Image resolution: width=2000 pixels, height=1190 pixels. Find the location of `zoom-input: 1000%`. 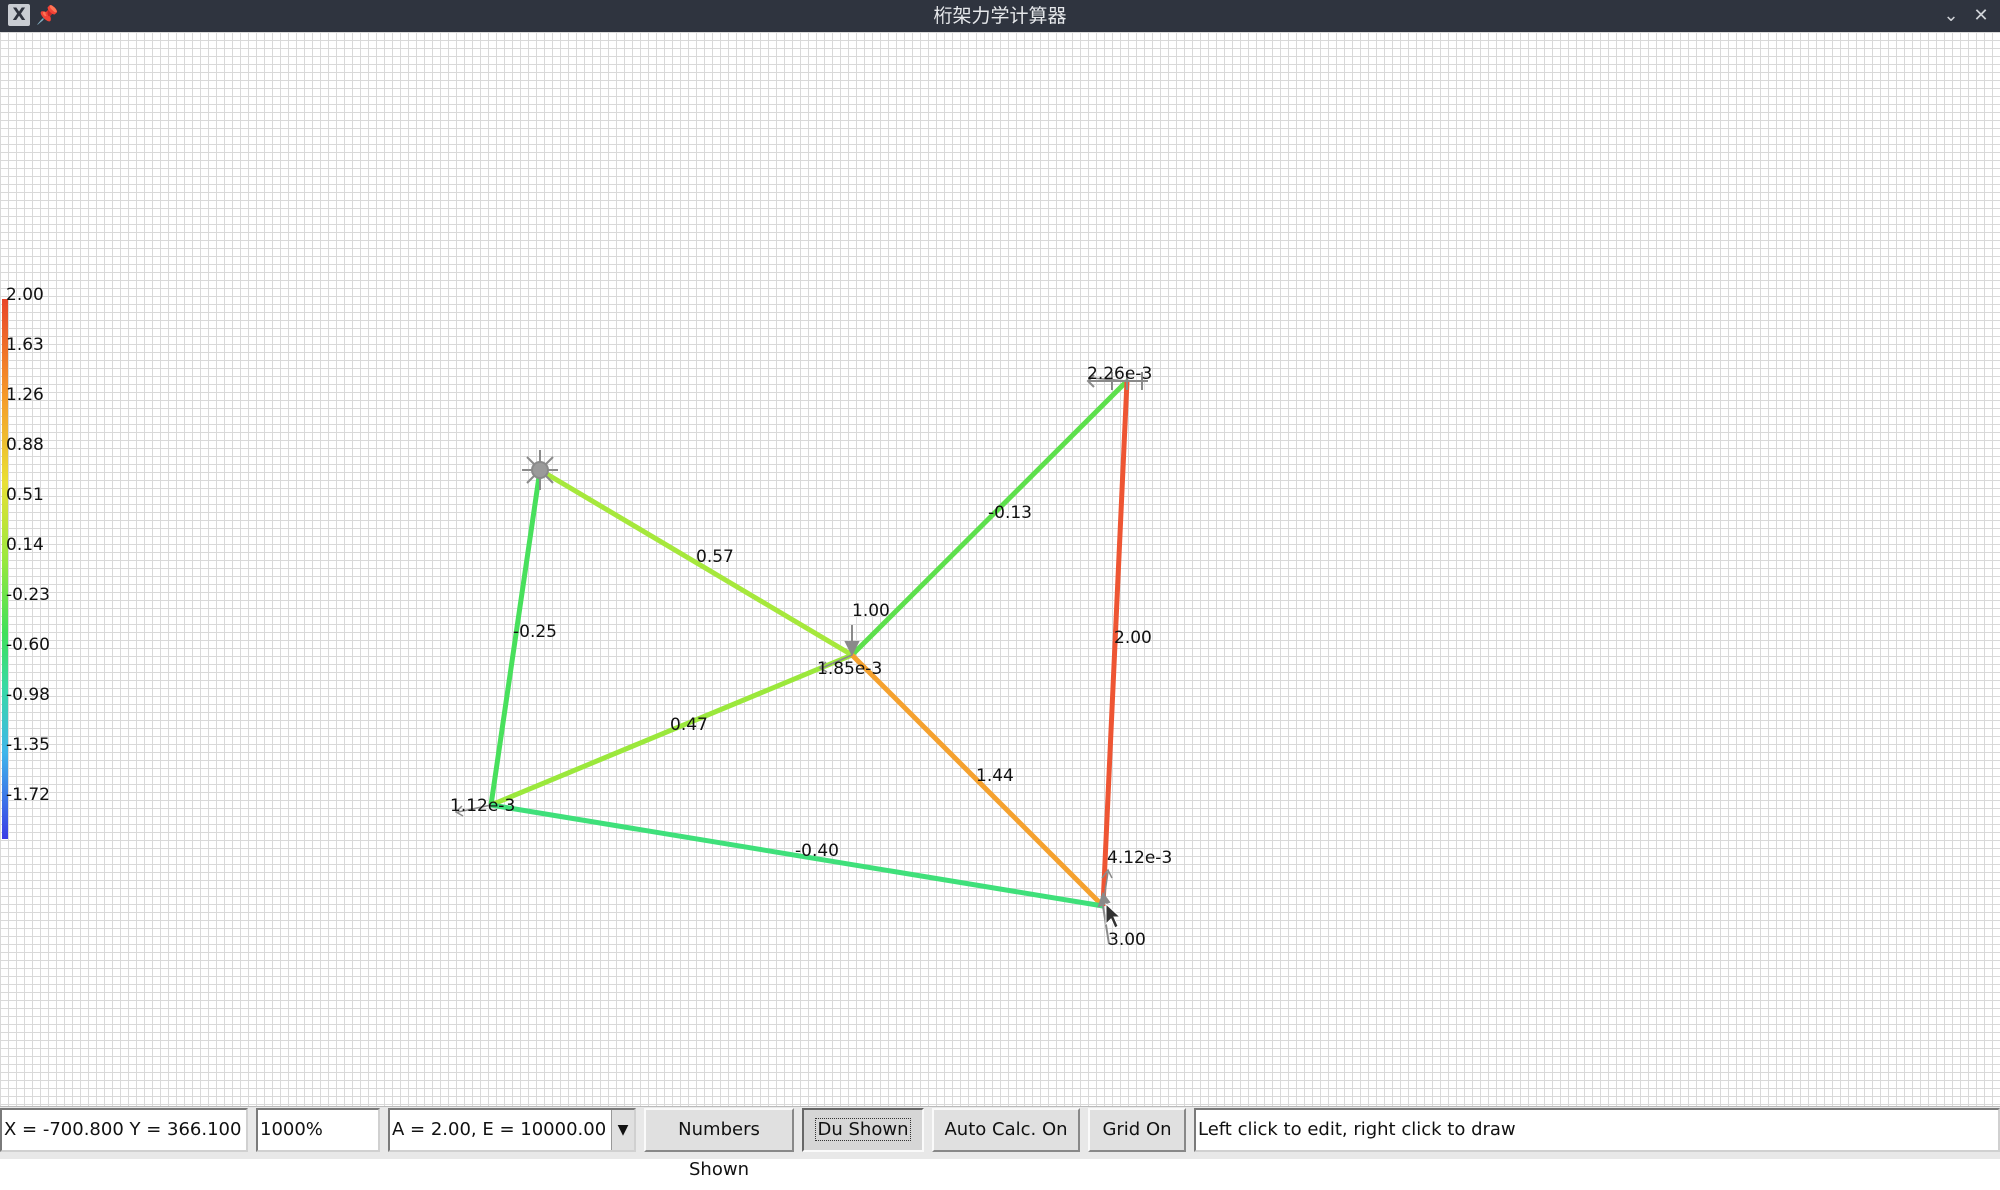

zoom-input: 1000% is located at coordinates (318, 1130).